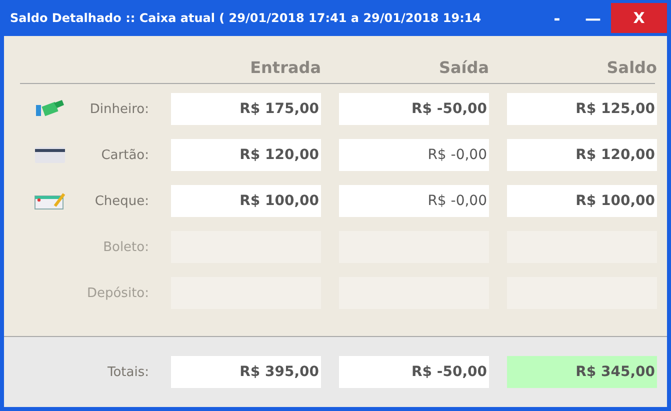  What do you see at coordinates (120, 109) in the screenshot?
I see `row-label: Dinheiro:` at bounding box center [120, 109].